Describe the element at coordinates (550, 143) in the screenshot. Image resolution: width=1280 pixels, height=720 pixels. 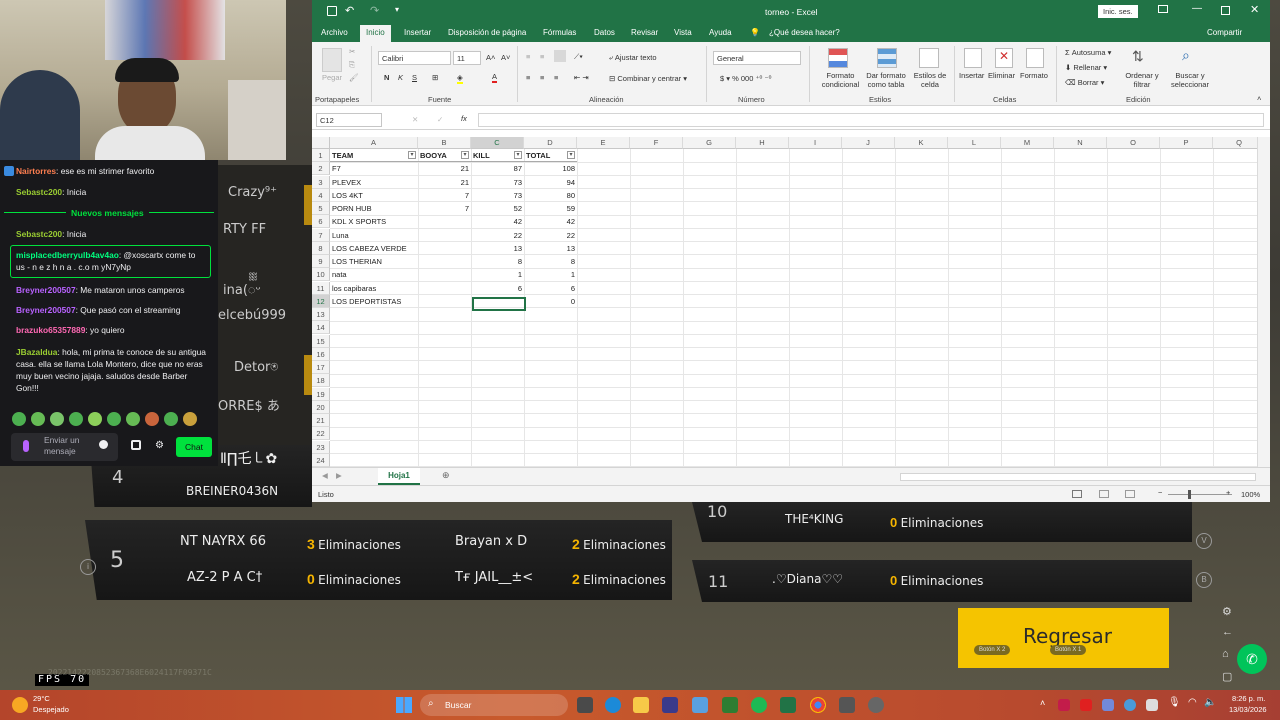
I see `column-header: D` at that location.